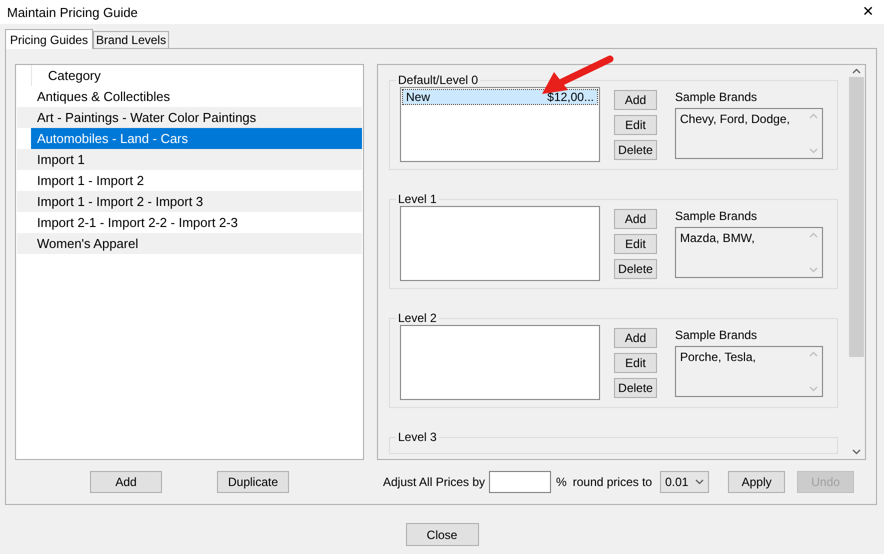 This screenshot has width=884, height=554. Describe the element at coordinates (612, 482) in the screenshot. I see `round-label: round prices to` at that location.